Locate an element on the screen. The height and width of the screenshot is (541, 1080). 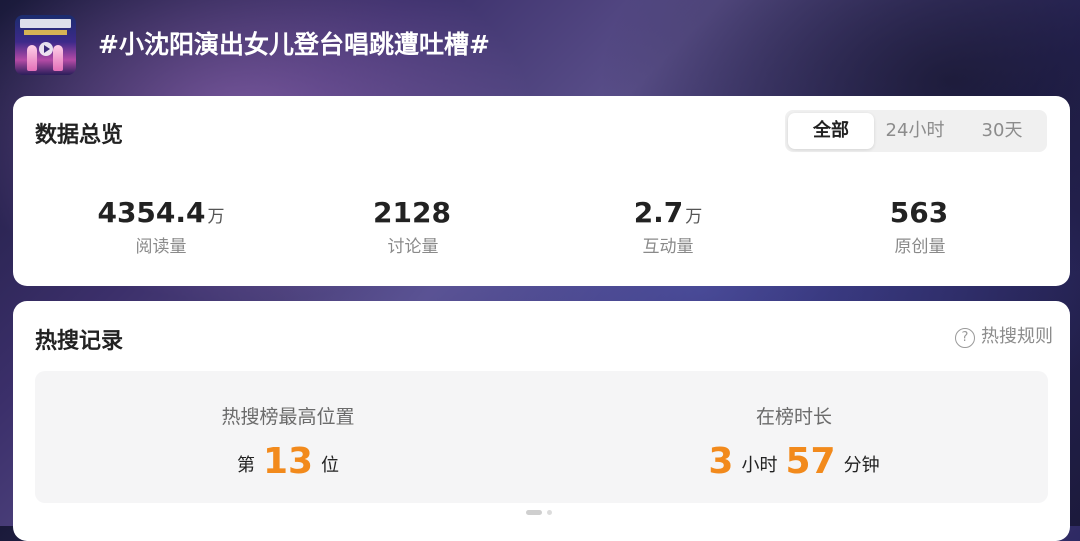
peak-rank-value-row: 第 13 位 is located at coordinates (288, 462).